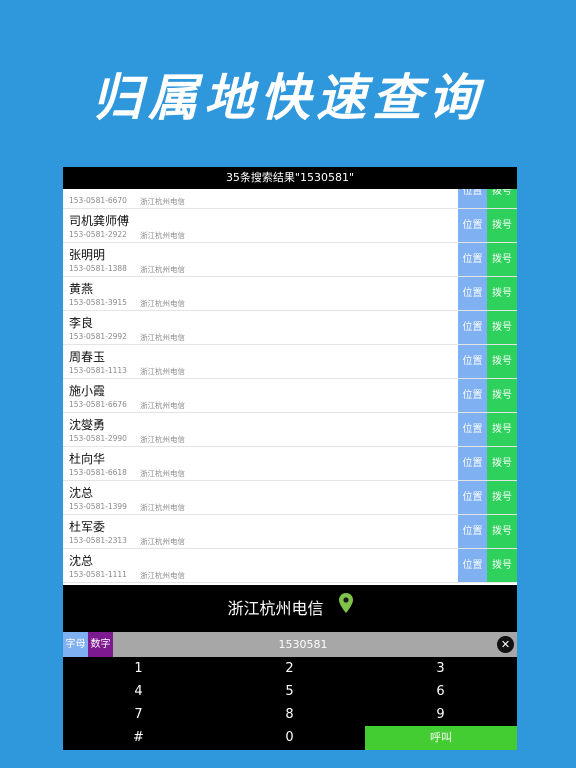 The height and width of the screenshot is (768, 576). What do you see at coordinates (98, 404) in the screenshot?
I see `contact-number: 153-0581-6676` at bounding box center [98, 404].